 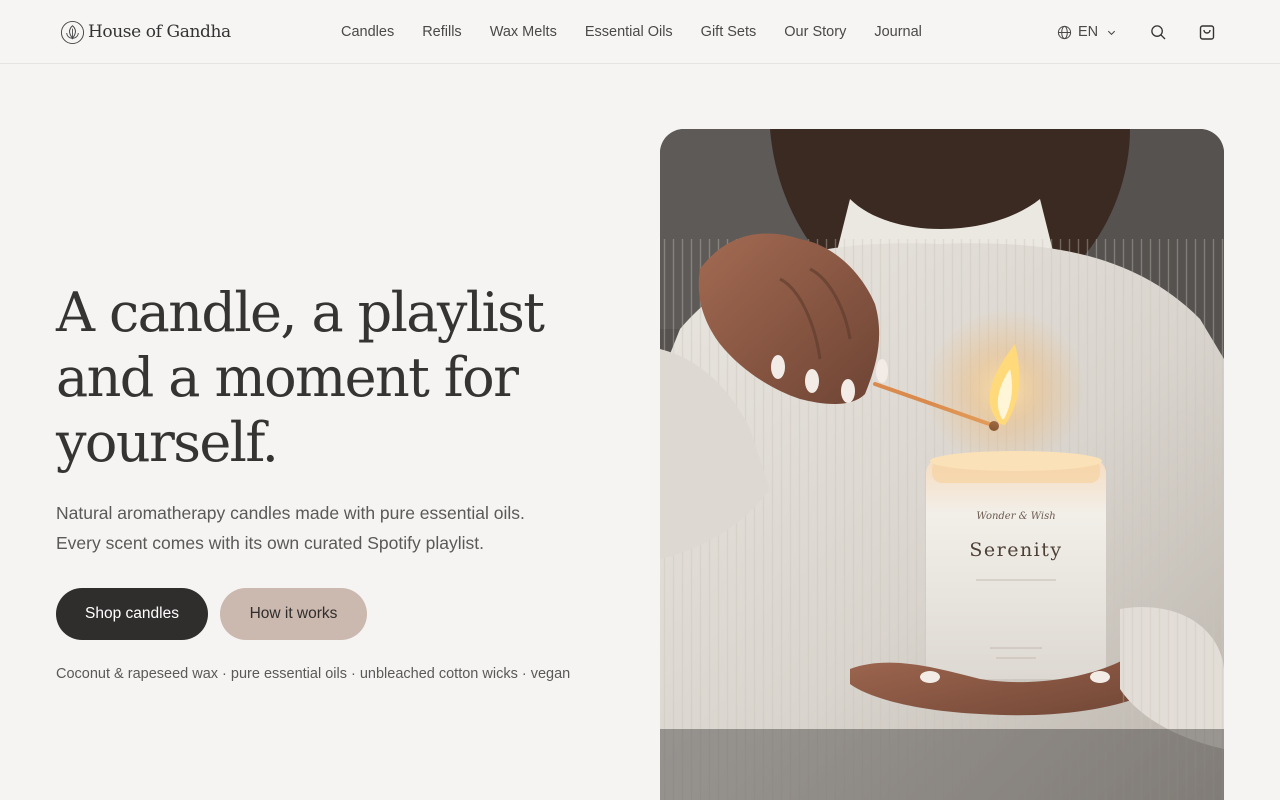 I want to click on nav-journal: Journal, so click(x=898, y=32).